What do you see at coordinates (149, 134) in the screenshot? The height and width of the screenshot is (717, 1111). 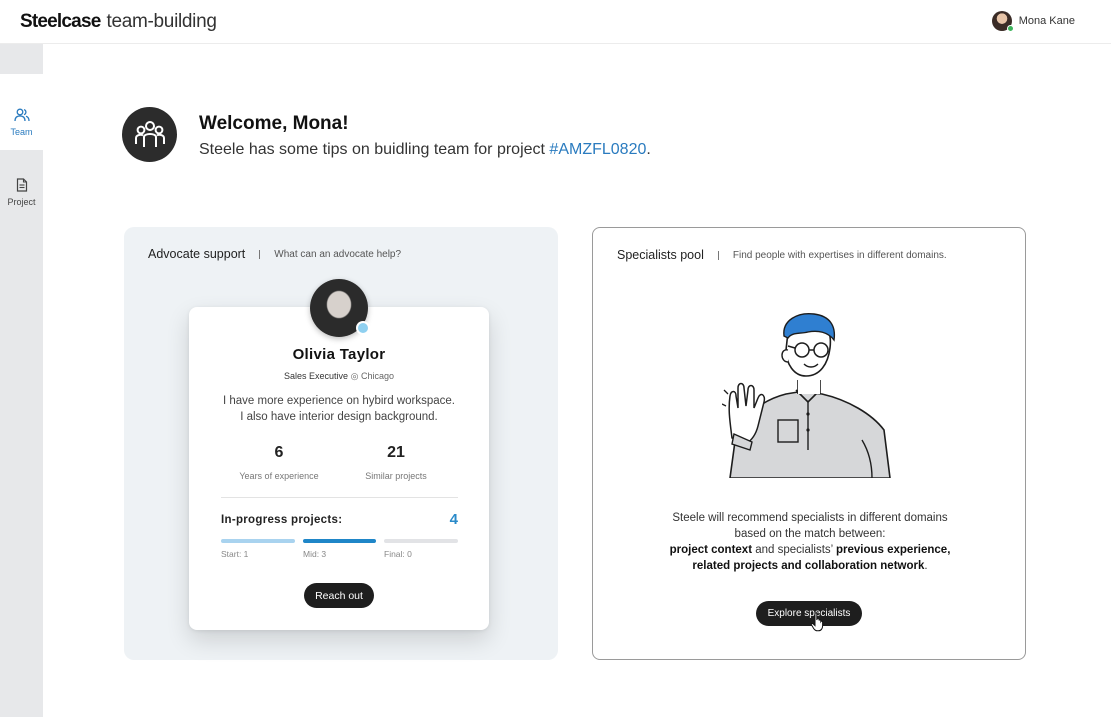 I see `team-logo-icon` at bounding box center [149, 134].